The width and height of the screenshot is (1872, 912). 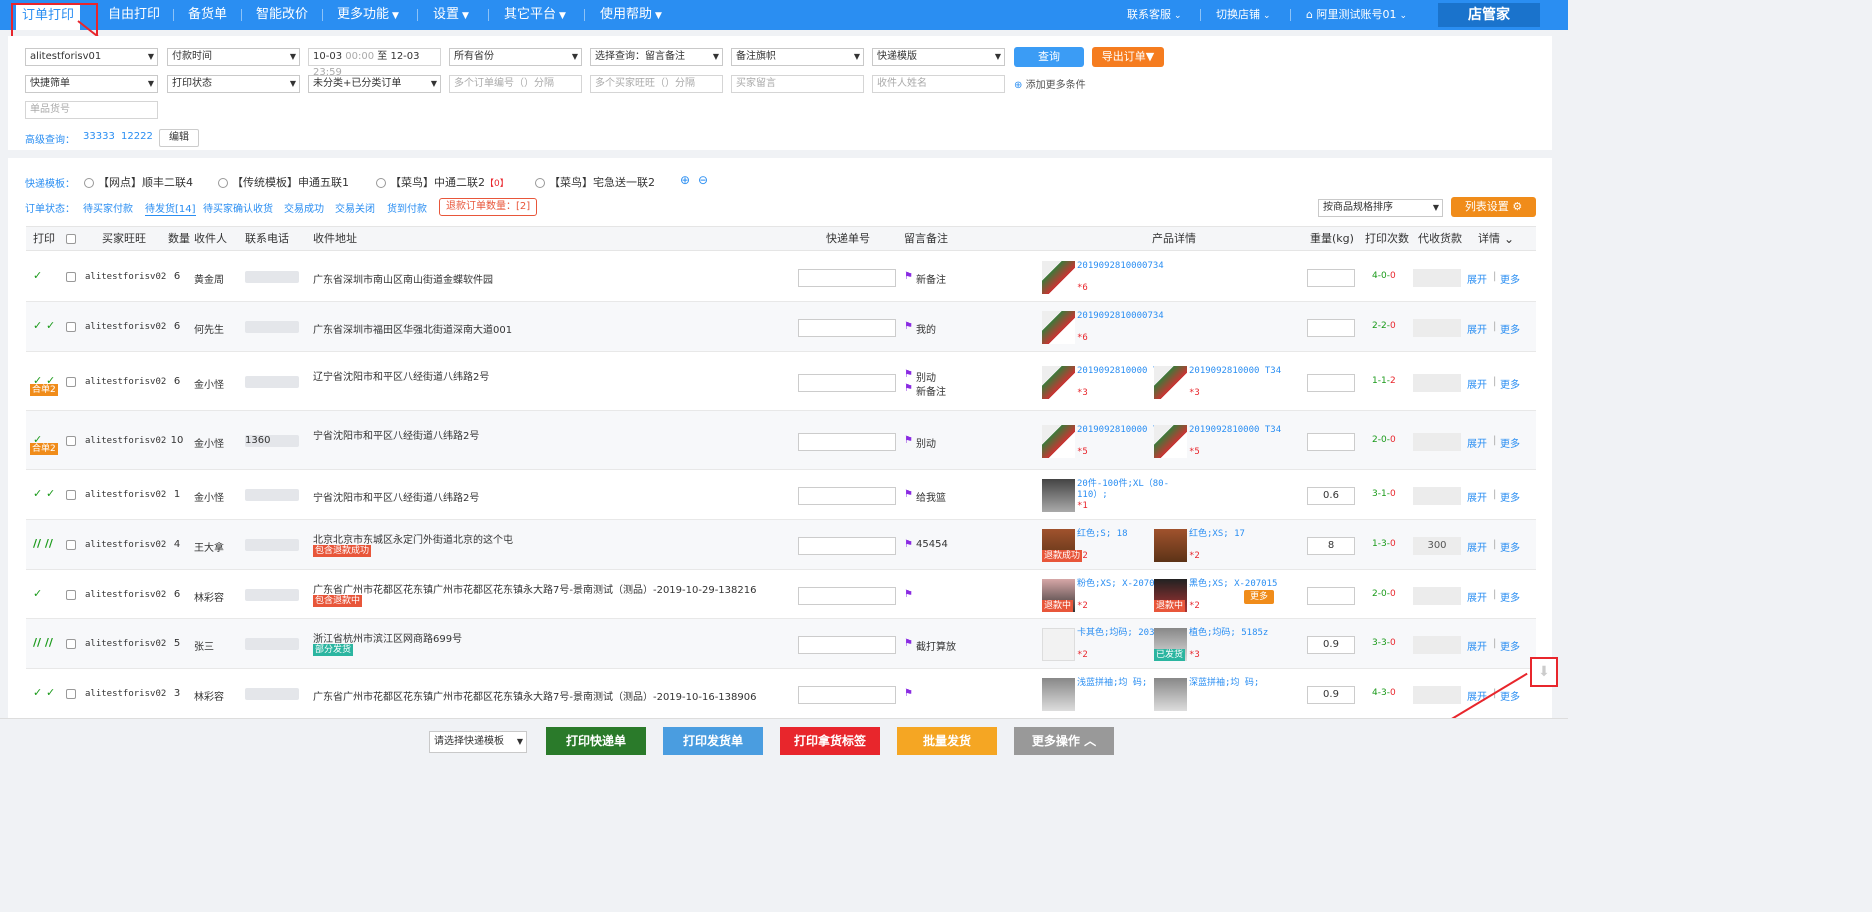 I want to click on tab-smart-price: 智能改价, so click(x=282, y=15).